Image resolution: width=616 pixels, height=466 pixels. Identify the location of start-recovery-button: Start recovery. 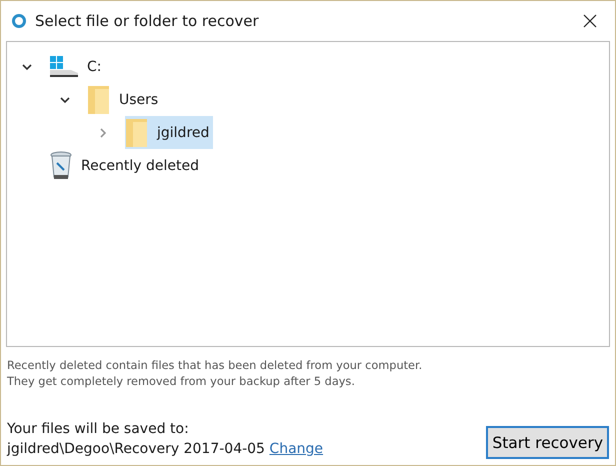
(547, 442).